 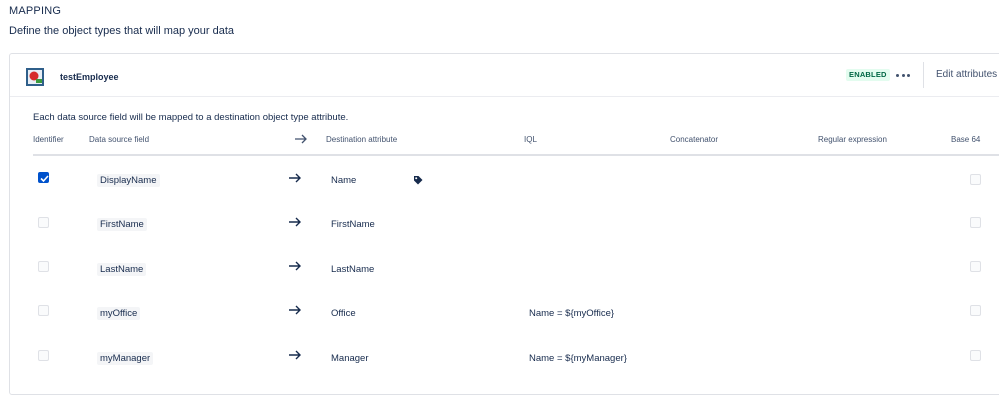 What do you see at coordinates (504, 180) in the screenshot?
I see `table-row: DisplayName Name` at bounding box center [504, 180].